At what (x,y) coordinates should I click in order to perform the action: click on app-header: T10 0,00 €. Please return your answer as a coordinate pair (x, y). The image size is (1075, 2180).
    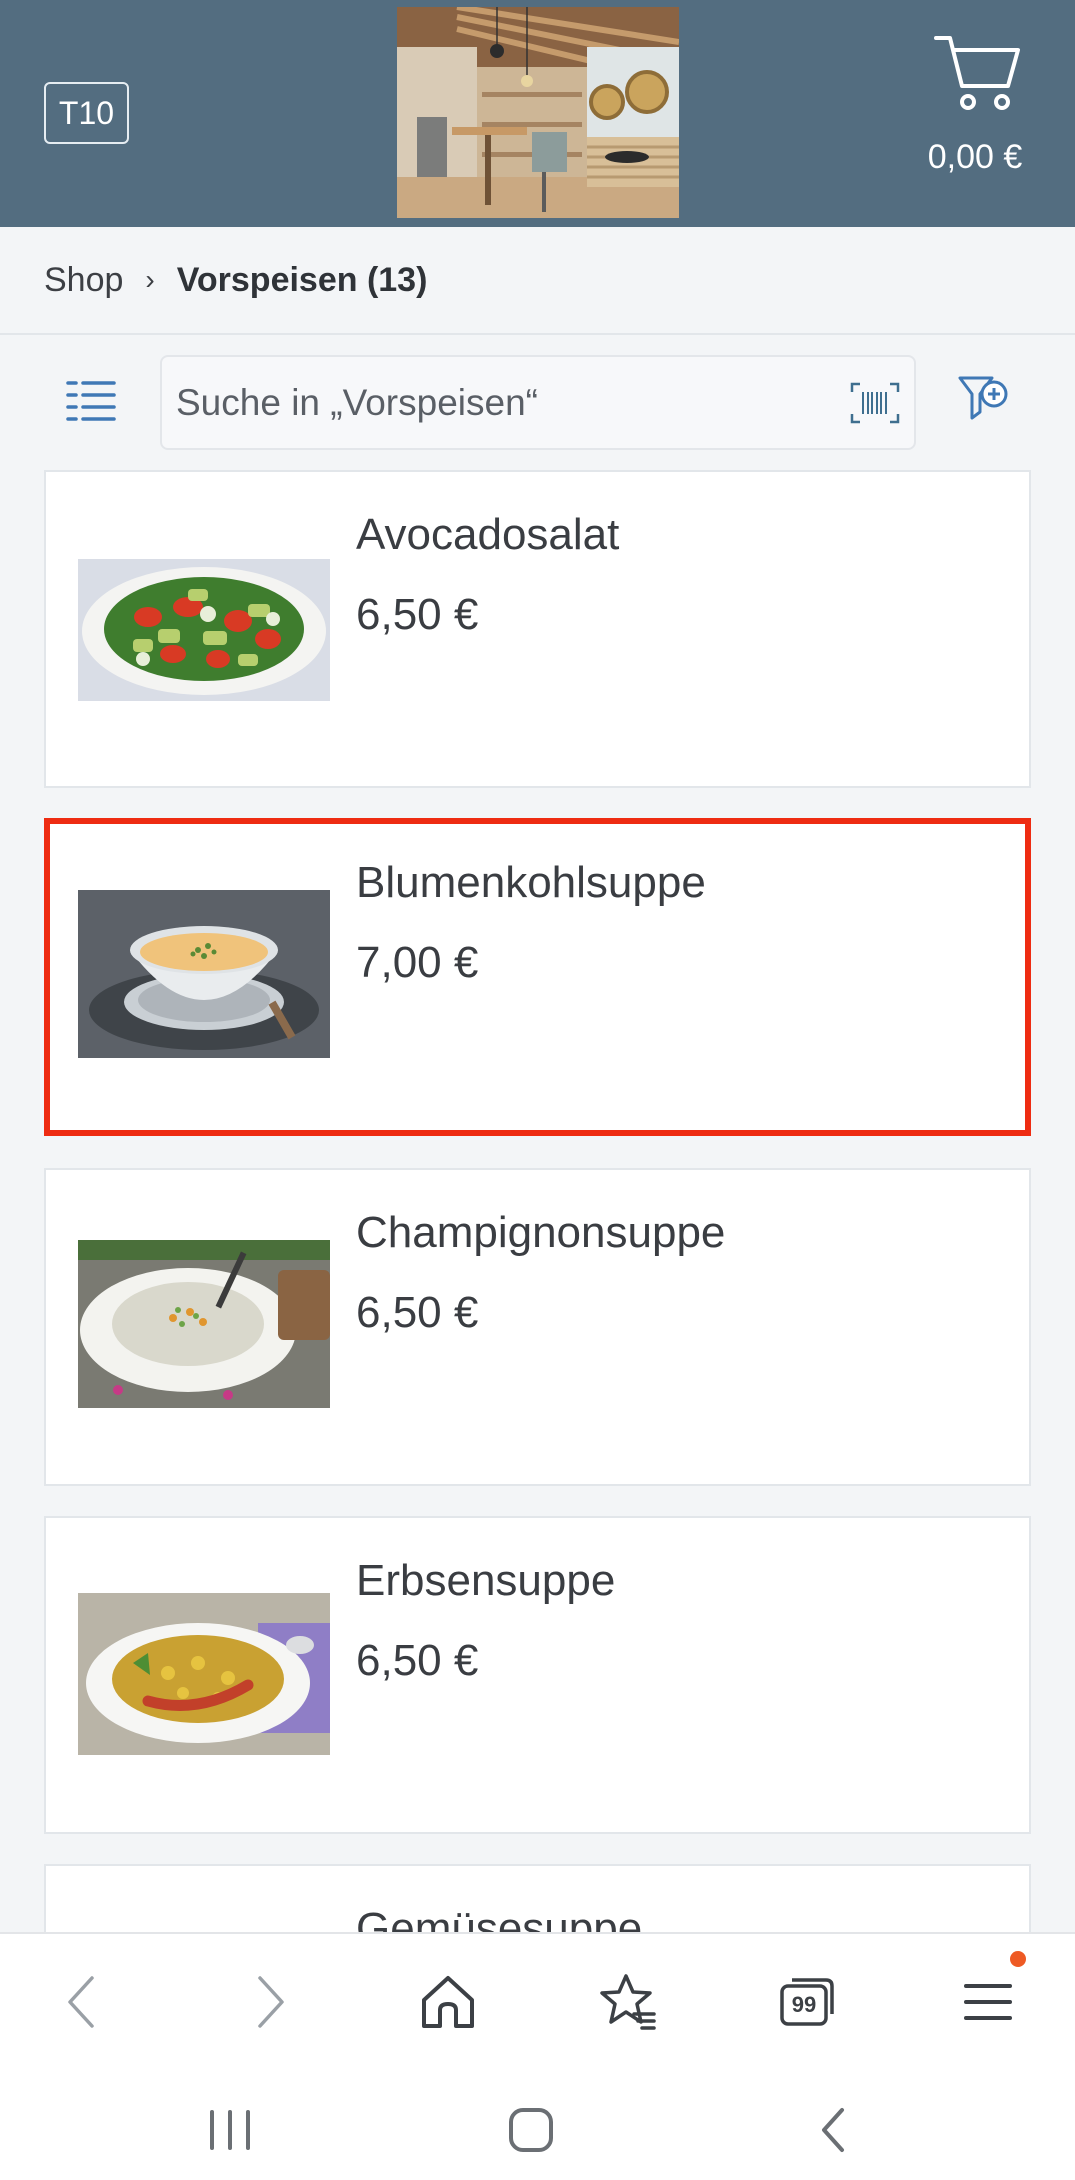
    Looking at the image, I should click on (537, 113).